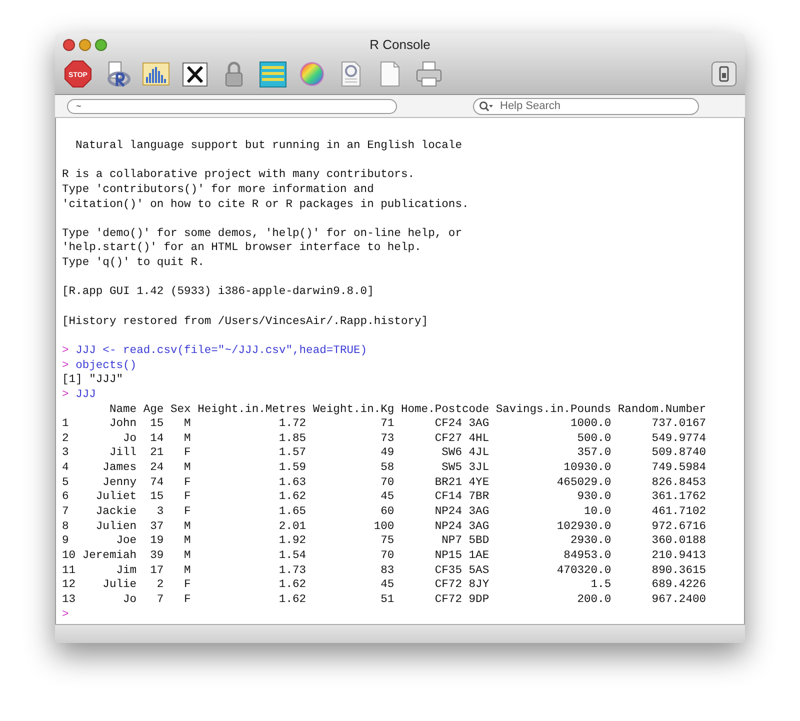 The width and height of the screenshot is (800, 721). What do you see at coordinates (268, 146) in the screenshot?
I see `console-line: Natural language support but running in an English locale` at bounding box center [268, 146].